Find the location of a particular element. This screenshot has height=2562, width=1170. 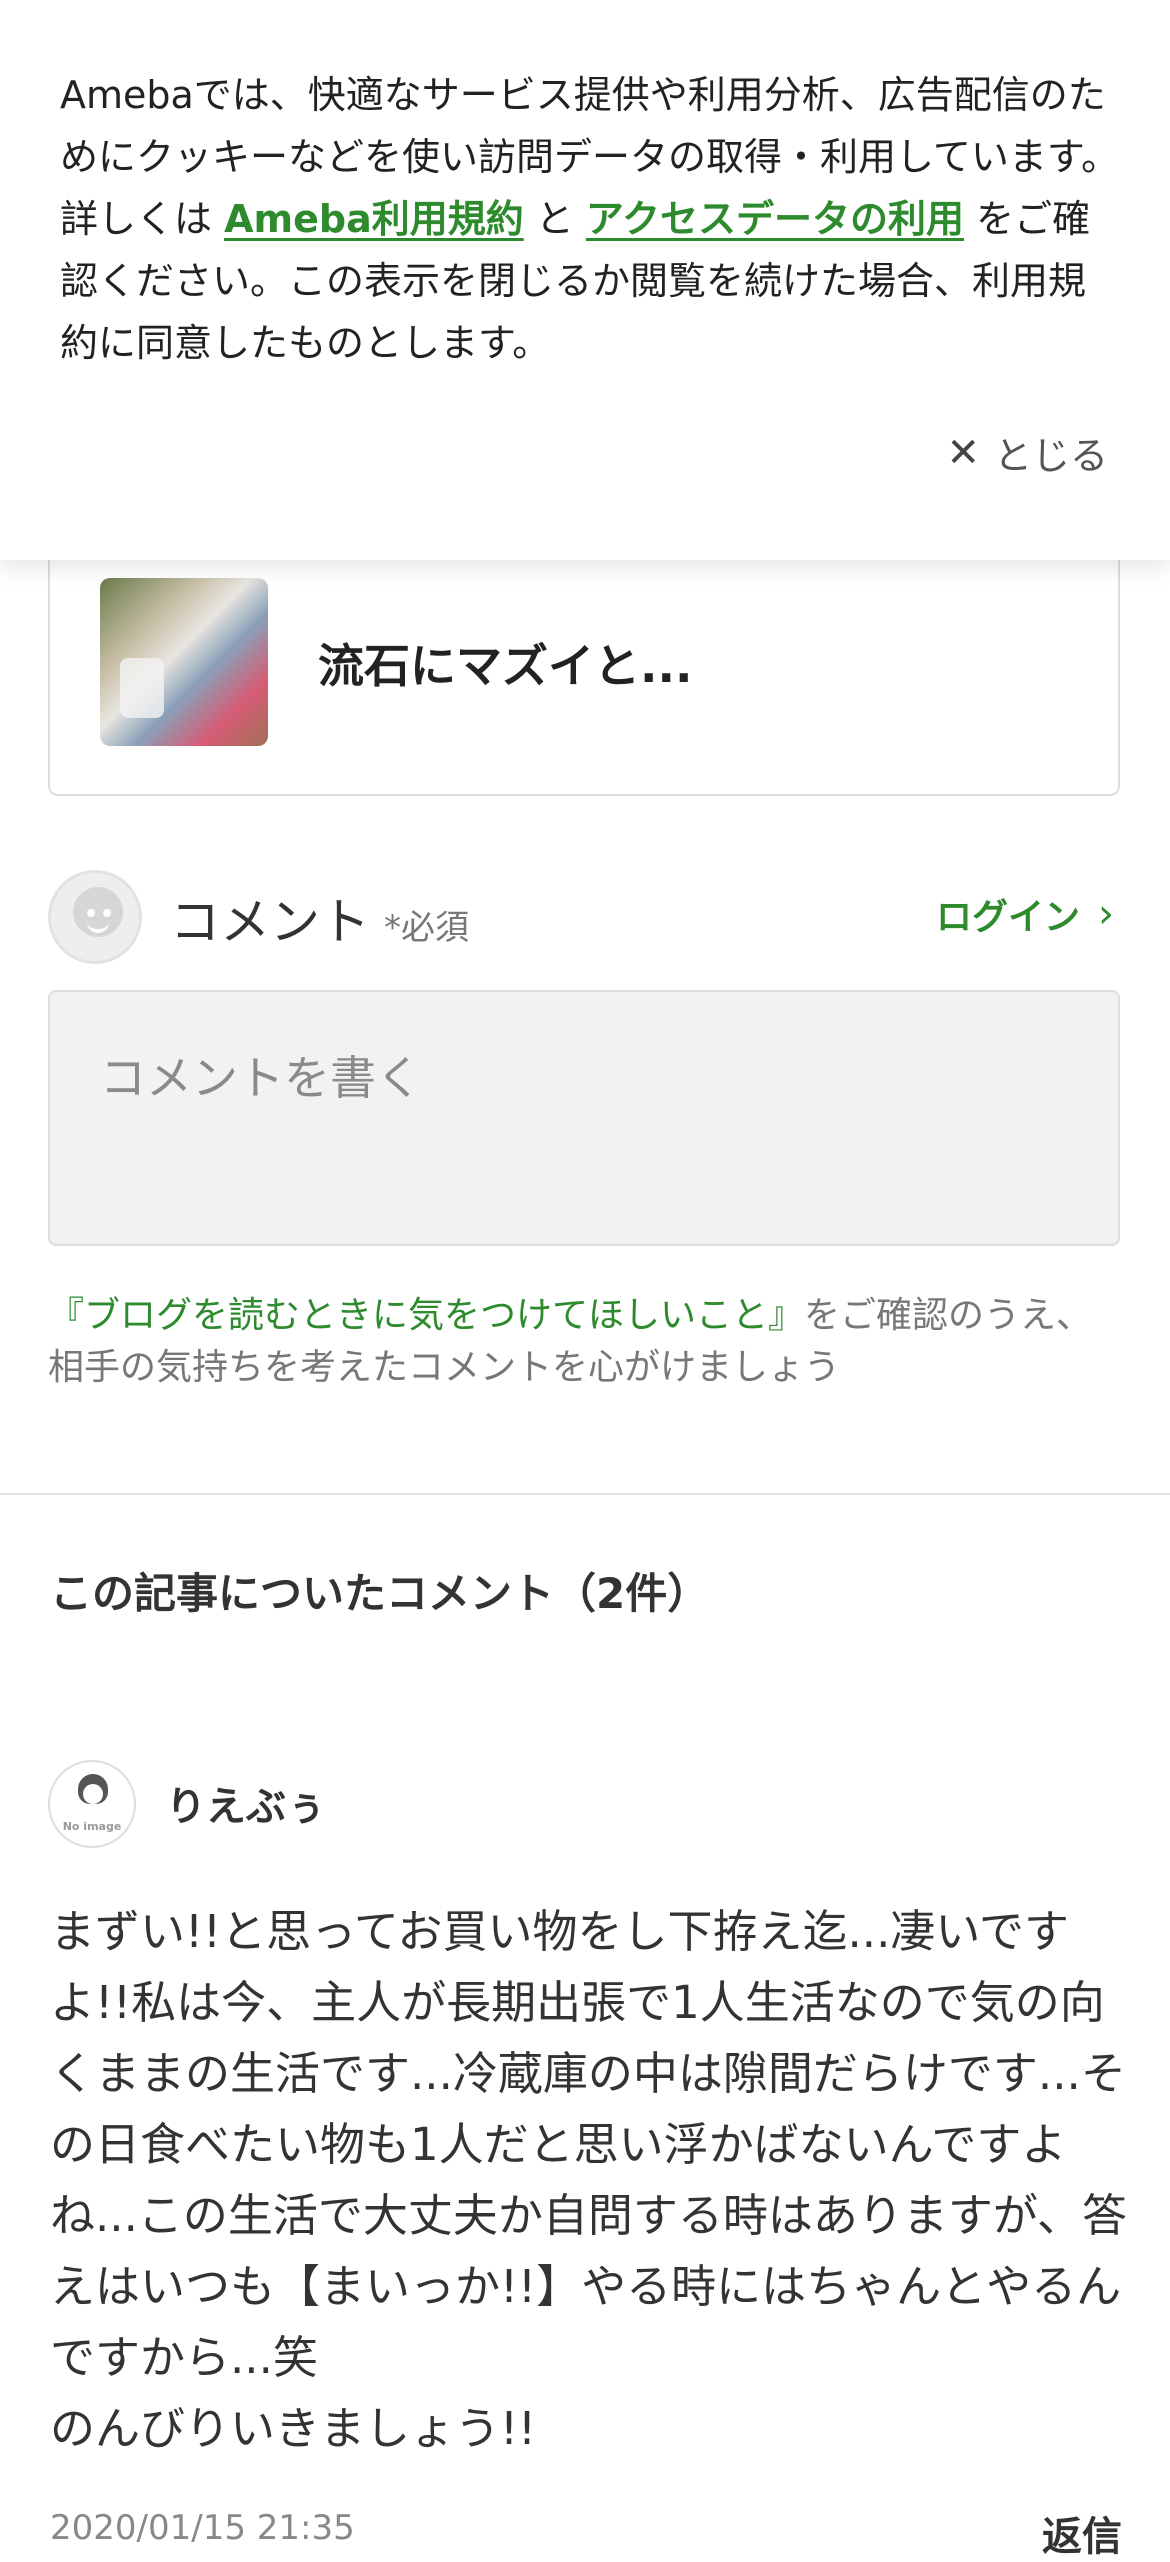

default-avatar-icon is located at coordinates (95, 917).